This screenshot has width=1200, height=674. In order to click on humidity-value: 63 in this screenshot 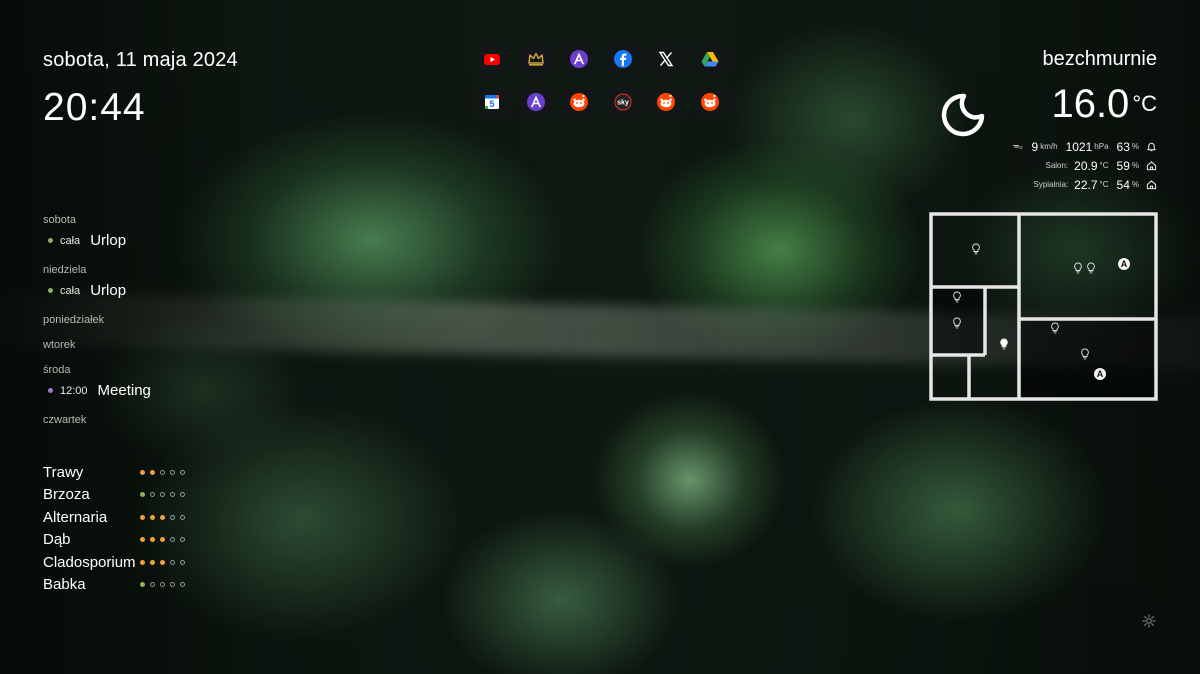, I will do `click(1123, 146)`.